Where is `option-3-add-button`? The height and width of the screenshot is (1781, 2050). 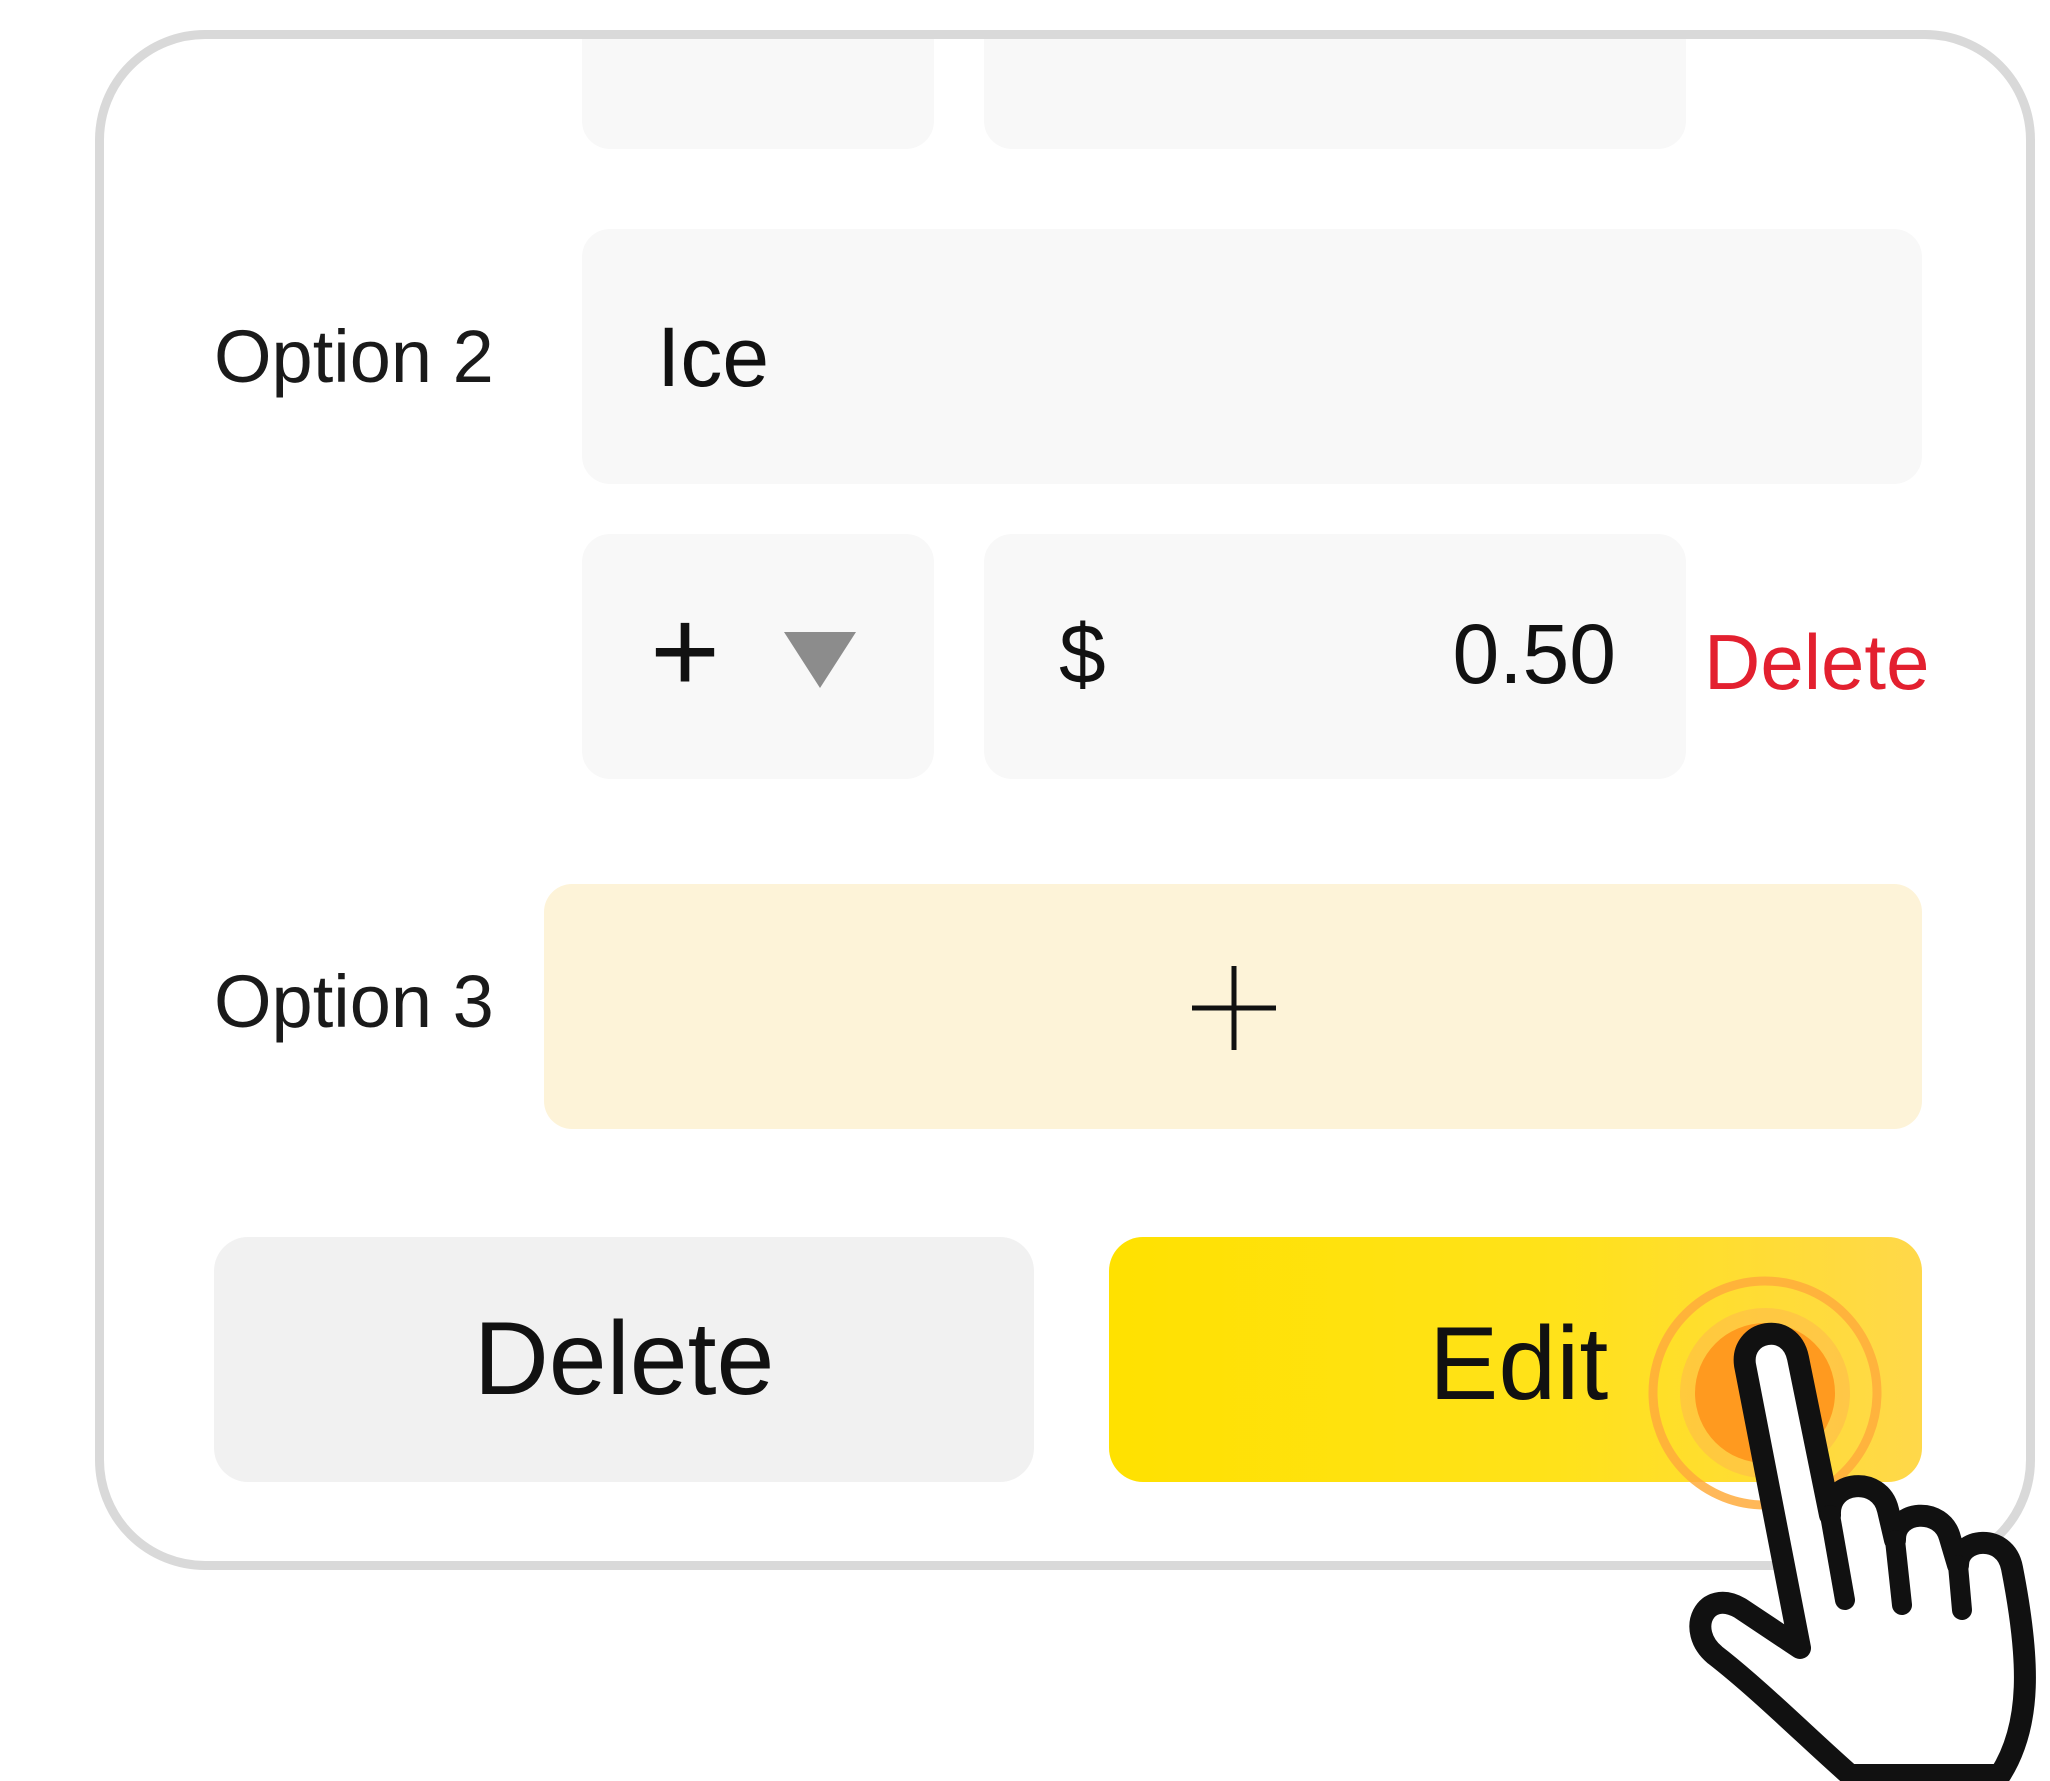
option-3-add-button is located at coordinates (1233, 1006).